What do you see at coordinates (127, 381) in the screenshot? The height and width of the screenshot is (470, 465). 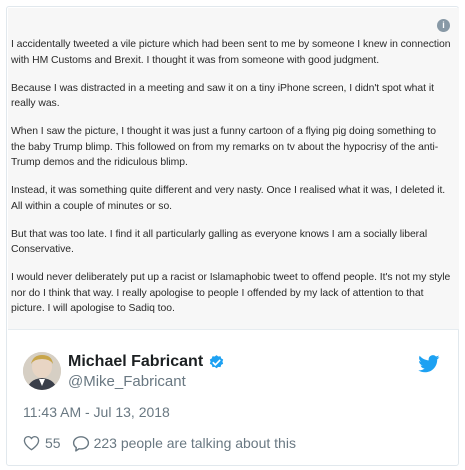 I see `author-handle: @Mike_Fabricant` at bounding box center [127, 381].